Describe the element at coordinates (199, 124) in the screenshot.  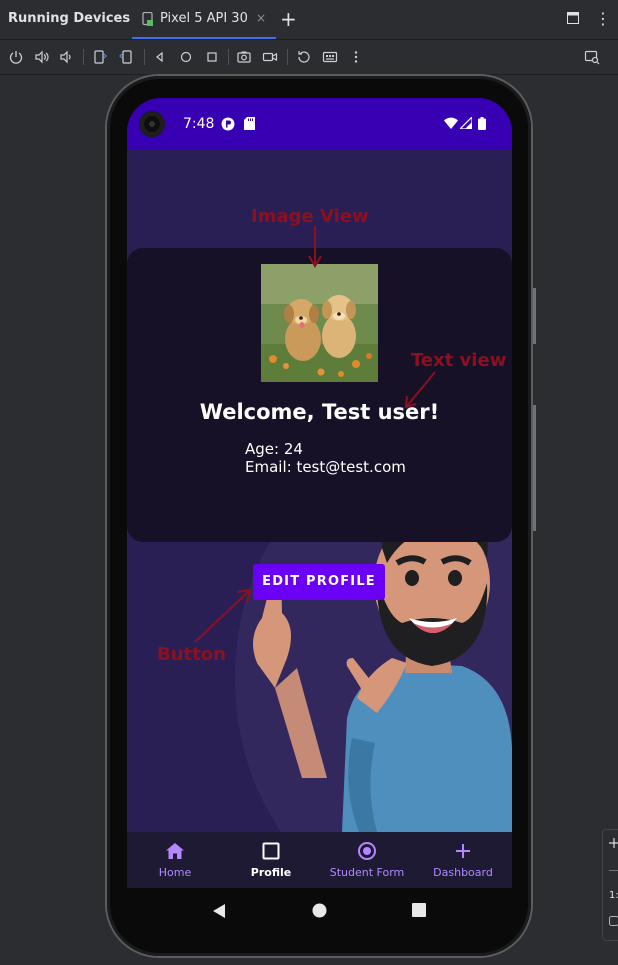
I see `status-time: 7:48` at that location.